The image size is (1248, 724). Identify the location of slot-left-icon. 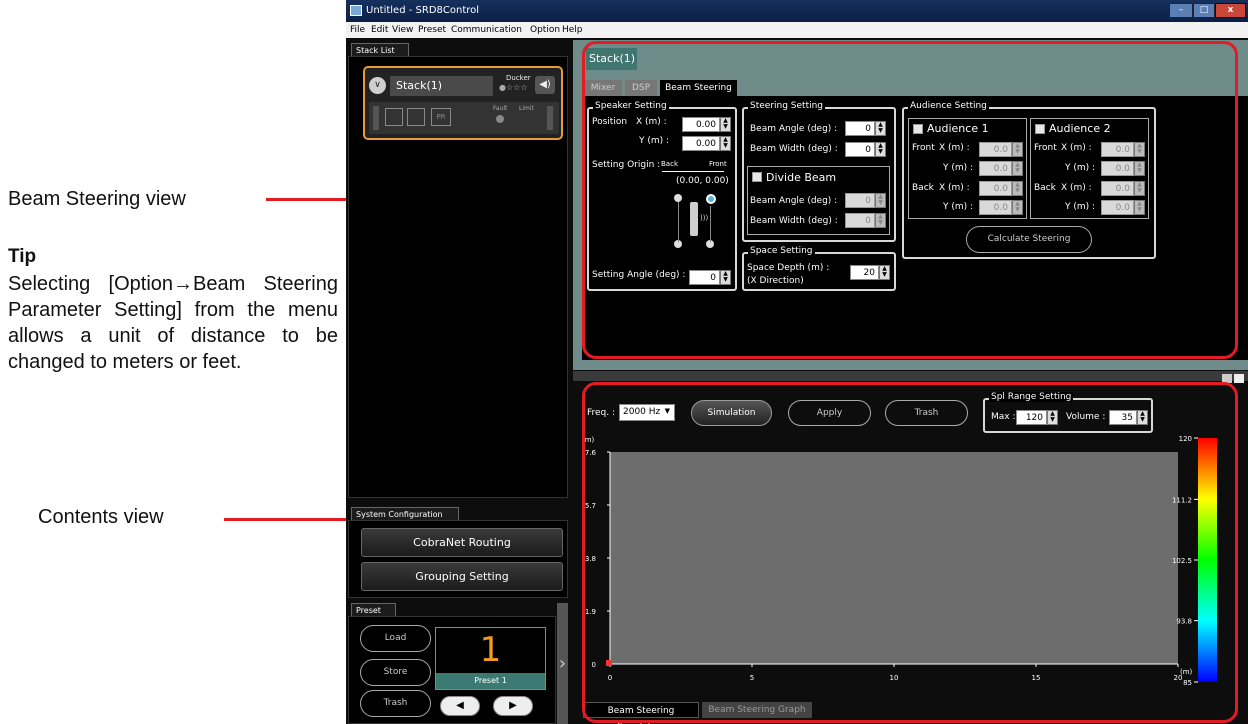
(376, 118).